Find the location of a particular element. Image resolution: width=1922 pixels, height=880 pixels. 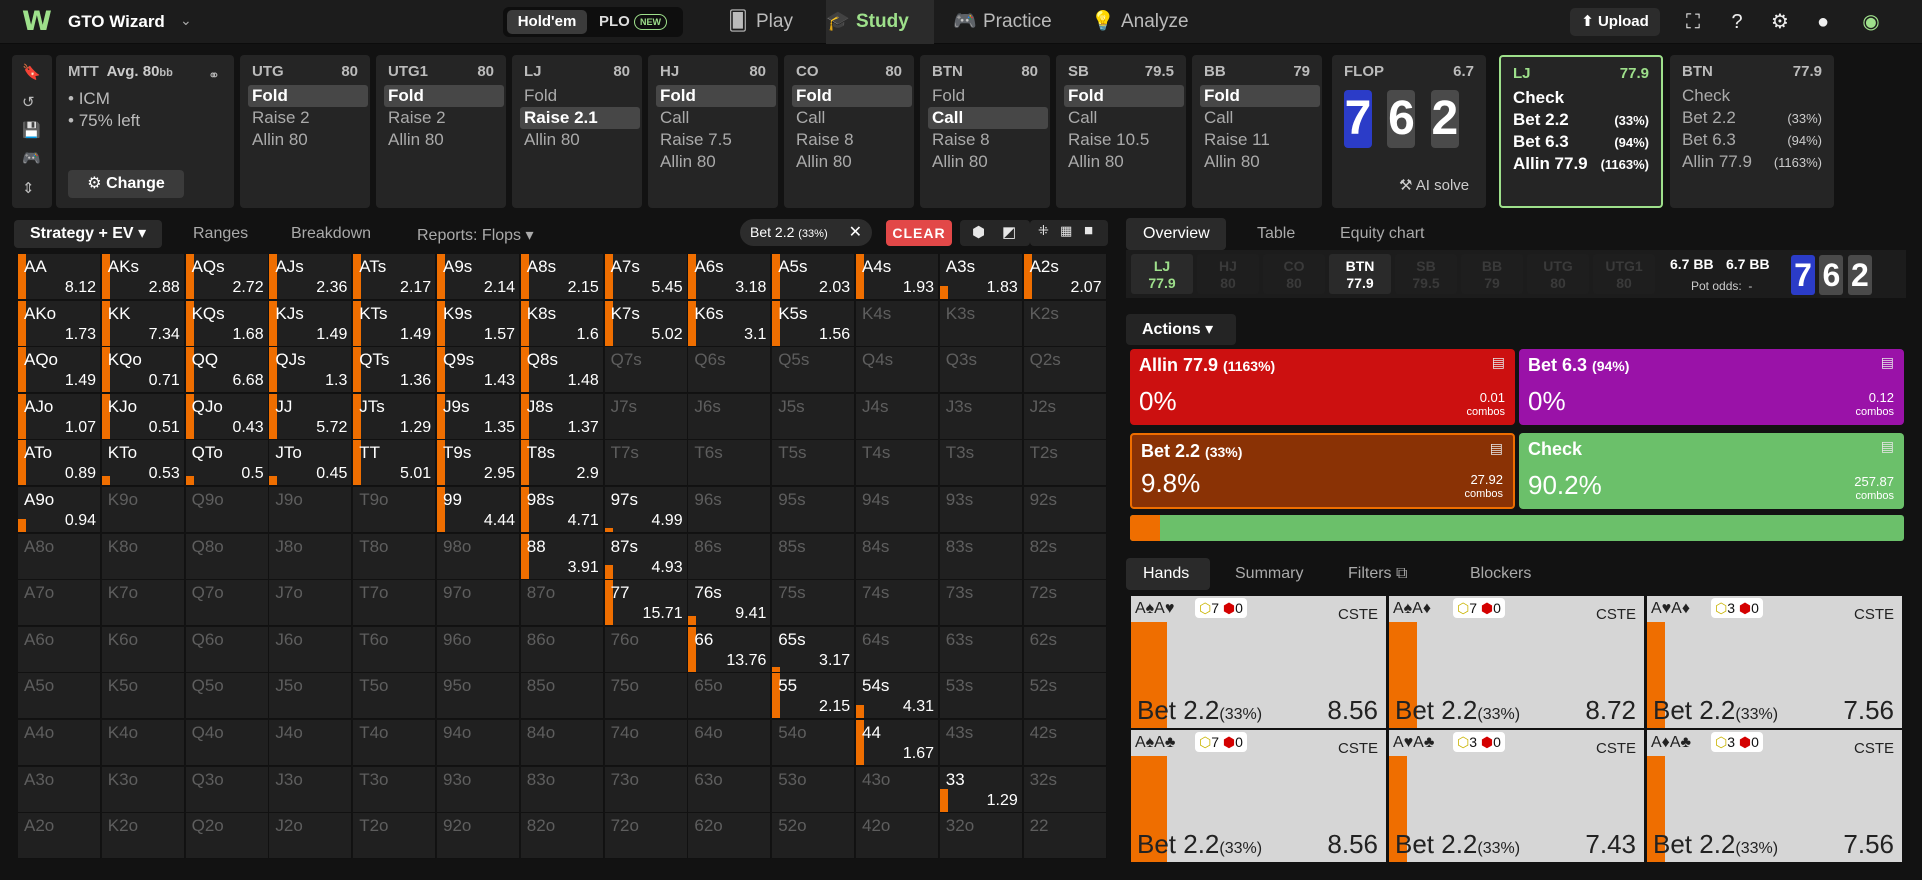

hand-cell-J3o: J3o is located at coordinates (311, 789).